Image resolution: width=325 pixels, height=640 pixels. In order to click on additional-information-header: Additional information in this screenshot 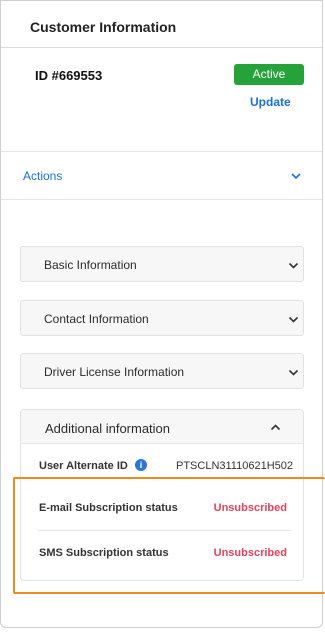, I will do `click(162, 427)`.